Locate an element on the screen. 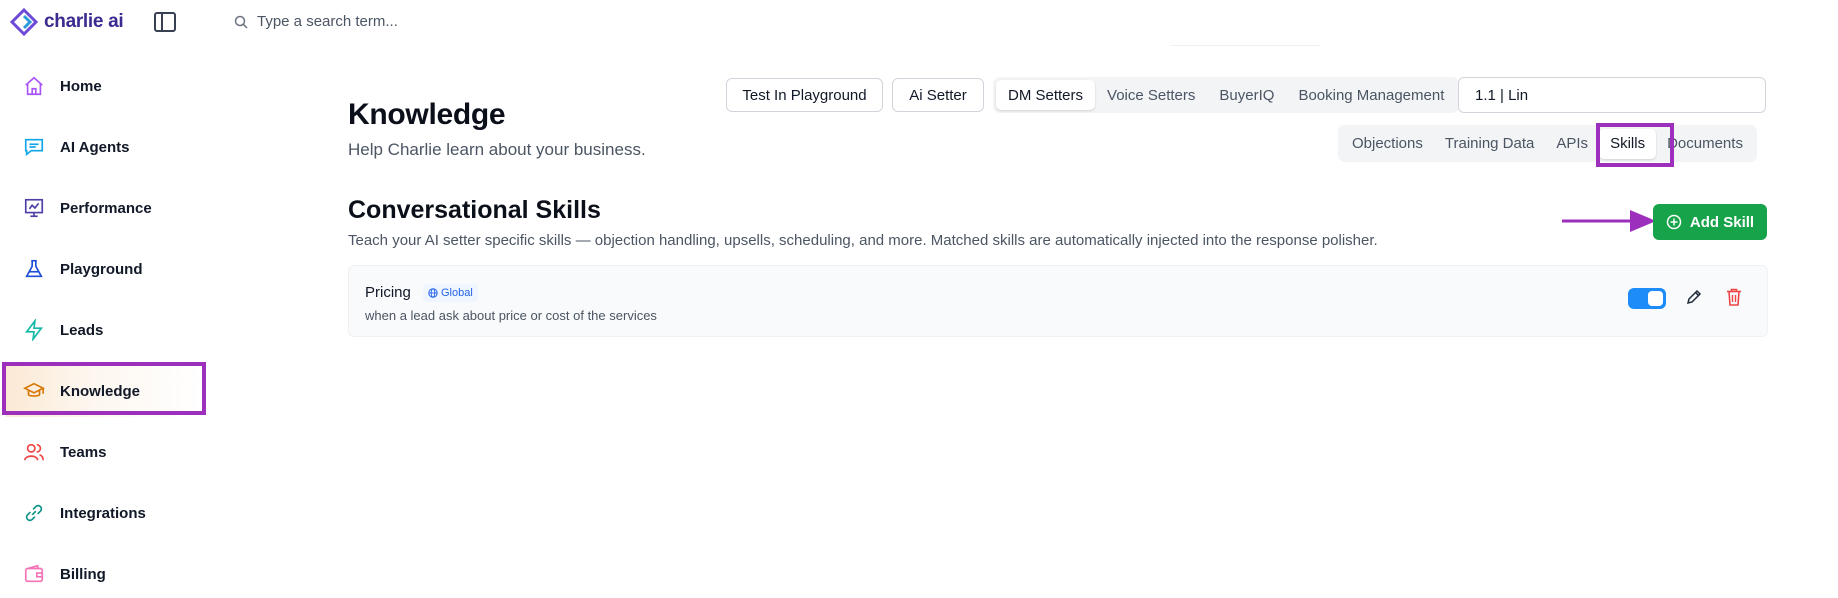  sidebar-item-ai-agents: AI Agents is located at coordinates (102, 147).